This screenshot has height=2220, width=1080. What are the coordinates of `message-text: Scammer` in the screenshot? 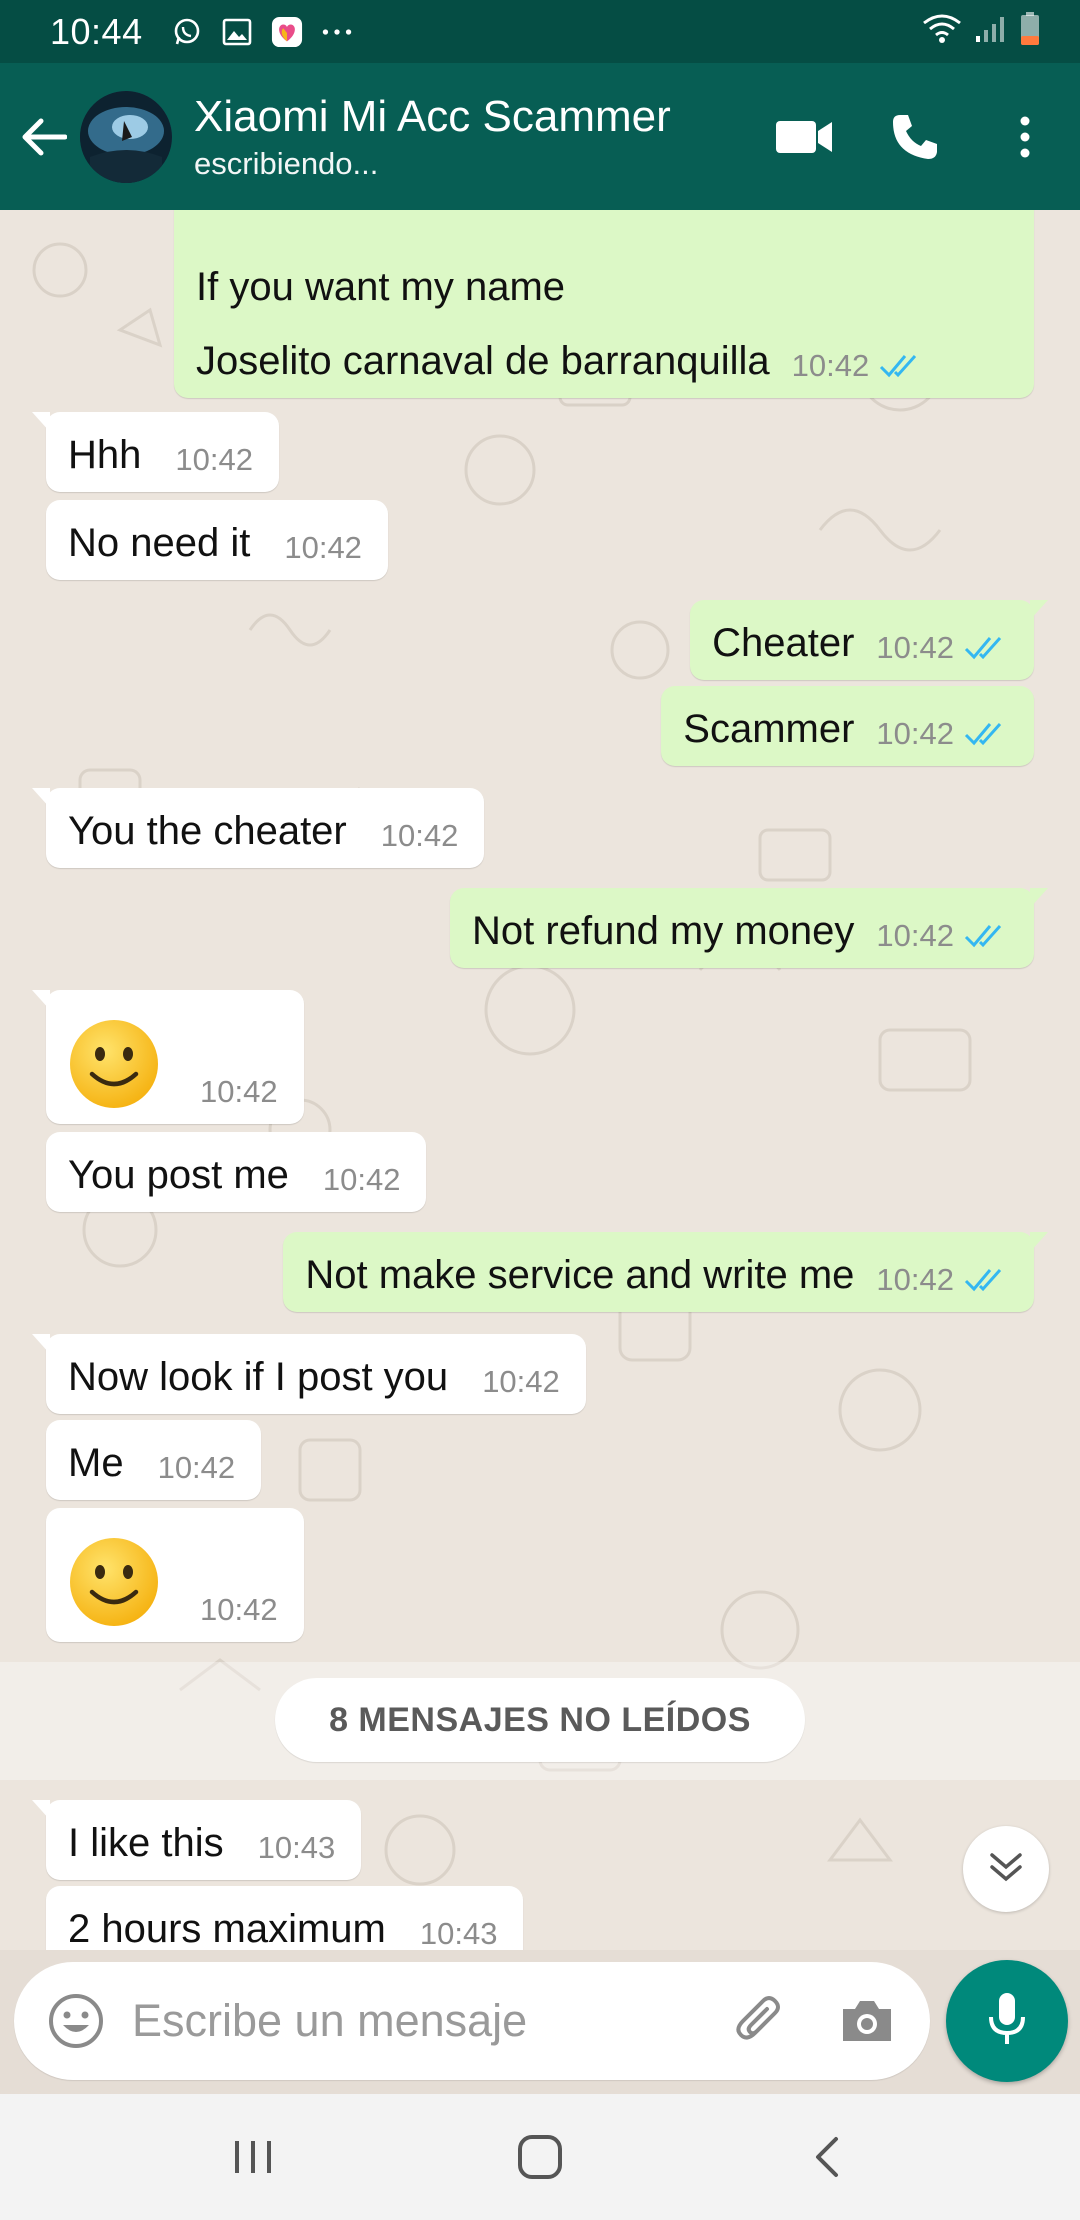 It's located at (769, 729).